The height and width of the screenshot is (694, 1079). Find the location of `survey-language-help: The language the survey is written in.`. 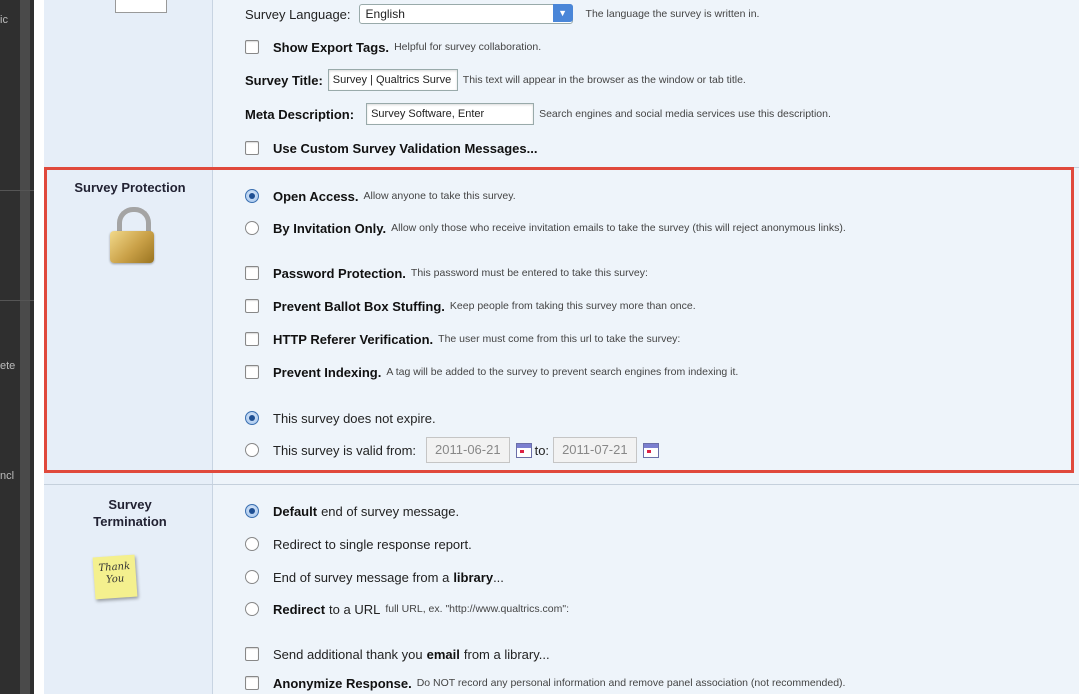

survey-language-help: The language the survey is written in. is located at coordinates (672, 14).